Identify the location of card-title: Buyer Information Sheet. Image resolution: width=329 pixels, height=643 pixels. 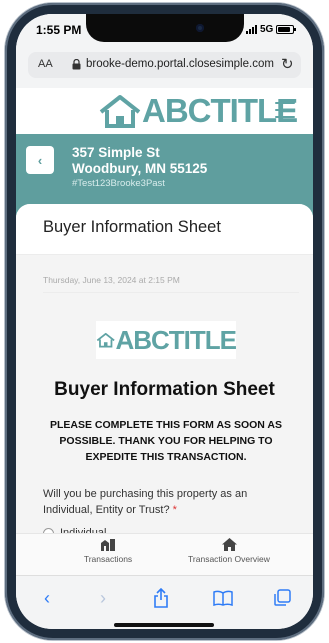
(132, 227).